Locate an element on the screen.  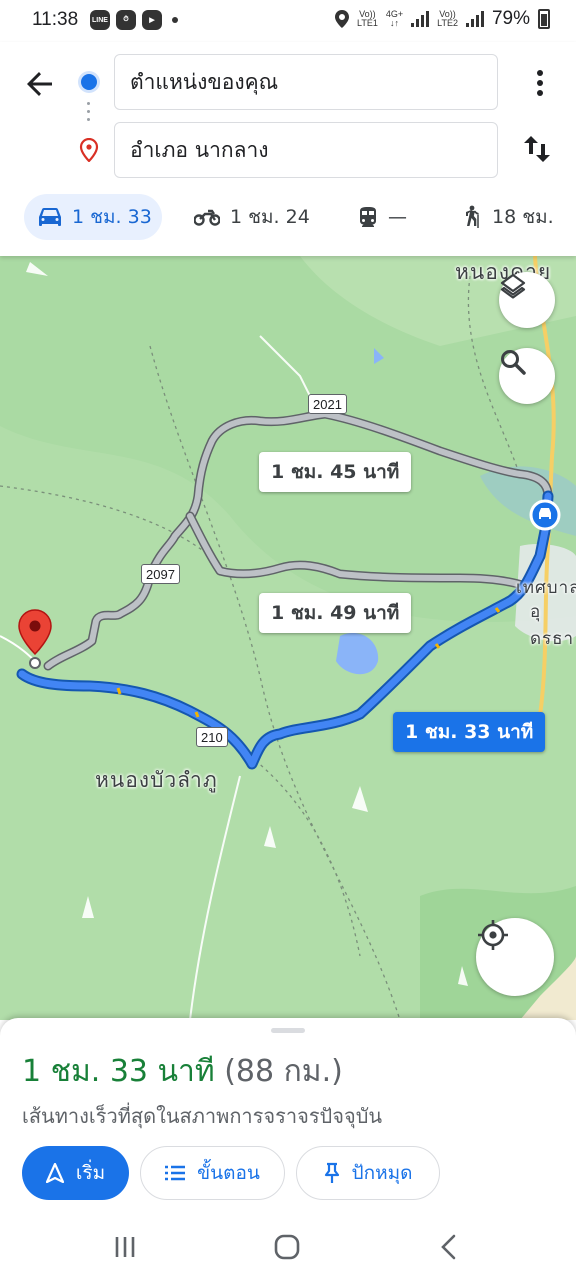
road-shield-2021: 2021 is located at coordinates (327, 404).